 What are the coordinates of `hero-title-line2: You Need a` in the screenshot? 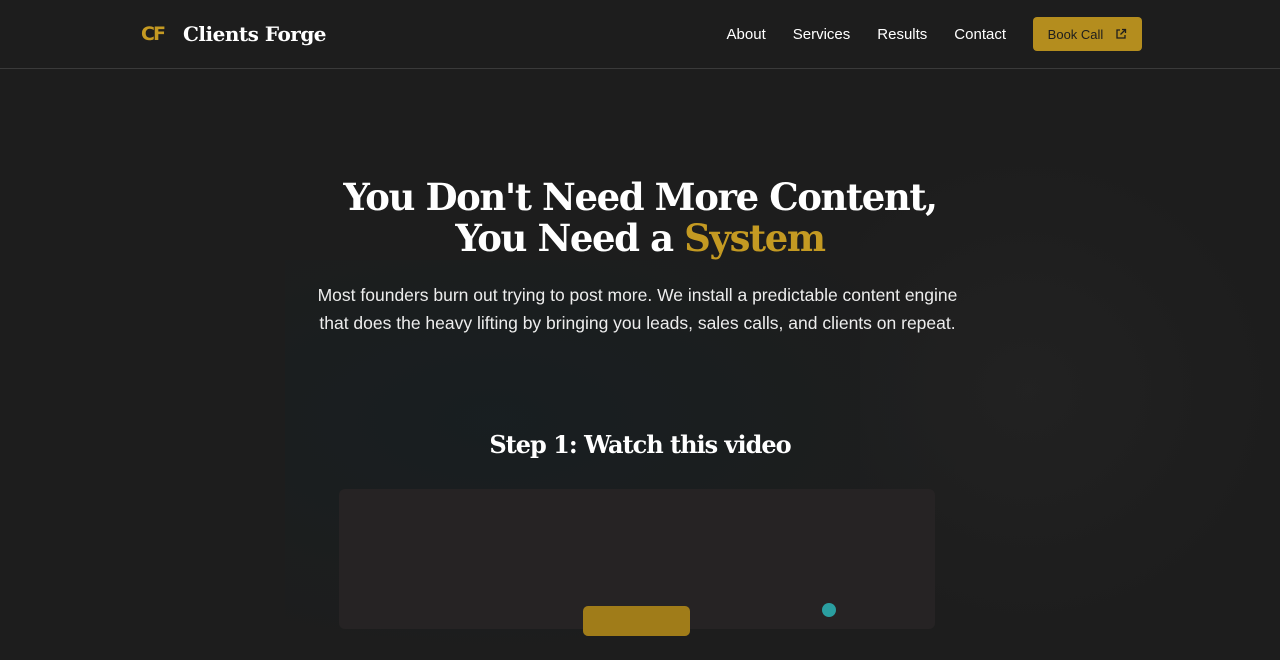 It's located at (570, 238).